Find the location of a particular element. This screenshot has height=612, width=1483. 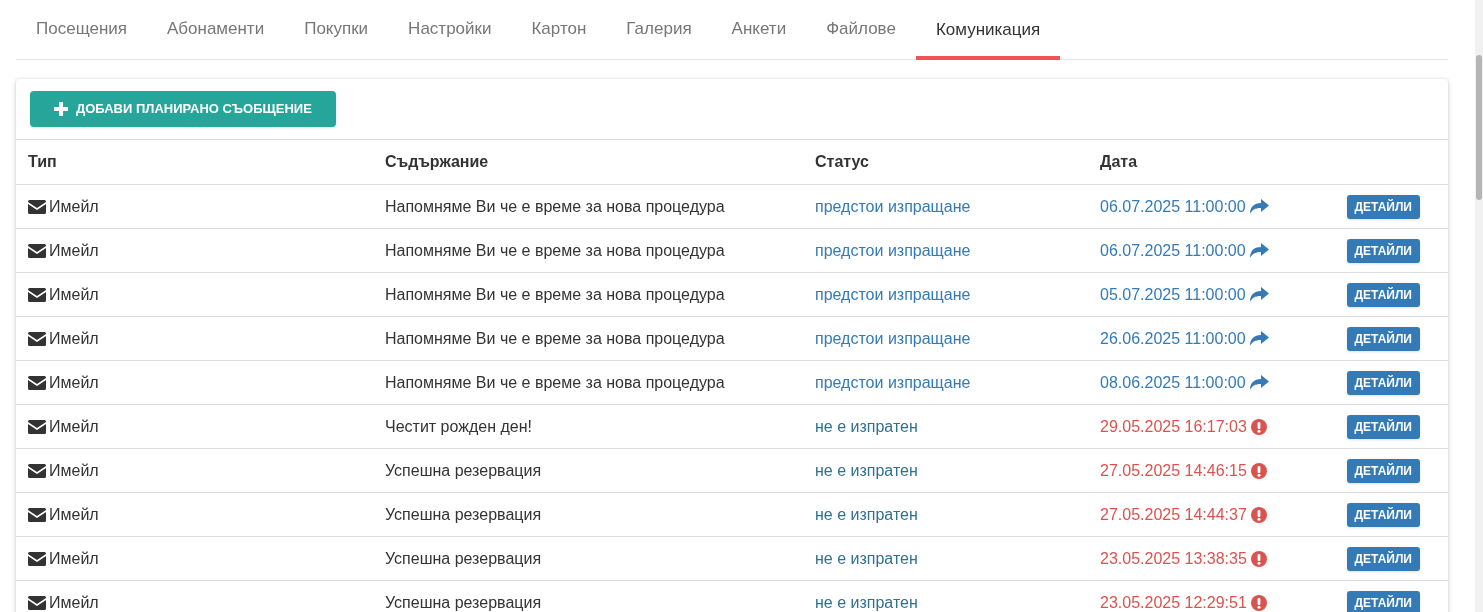

tab: Абонаменти is located at coordinates (215, 37).